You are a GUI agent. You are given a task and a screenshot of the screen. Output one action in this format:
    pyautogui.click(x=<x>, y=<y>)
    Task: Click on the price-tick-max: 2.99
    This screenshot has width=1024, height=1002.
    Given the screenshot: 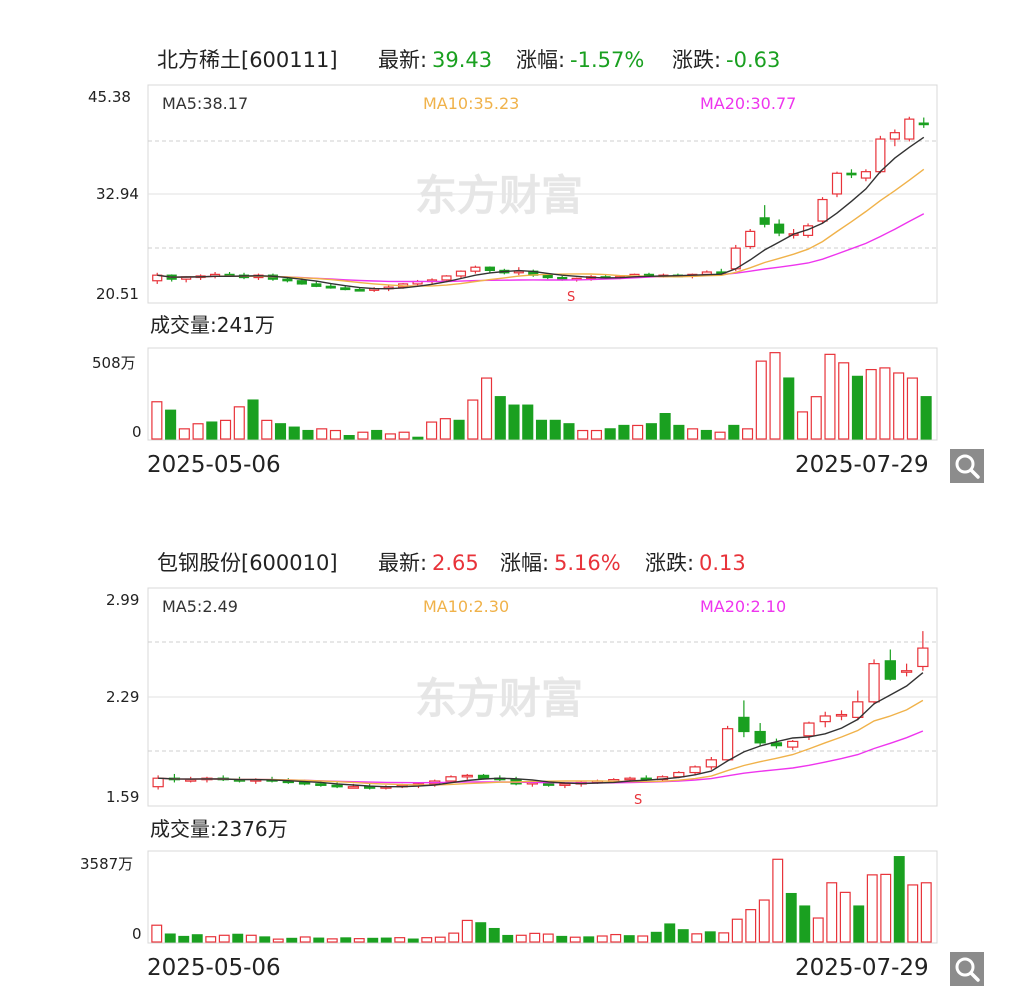 What is the action you would take?
    pyautogui.click(x=122, y=600)
    